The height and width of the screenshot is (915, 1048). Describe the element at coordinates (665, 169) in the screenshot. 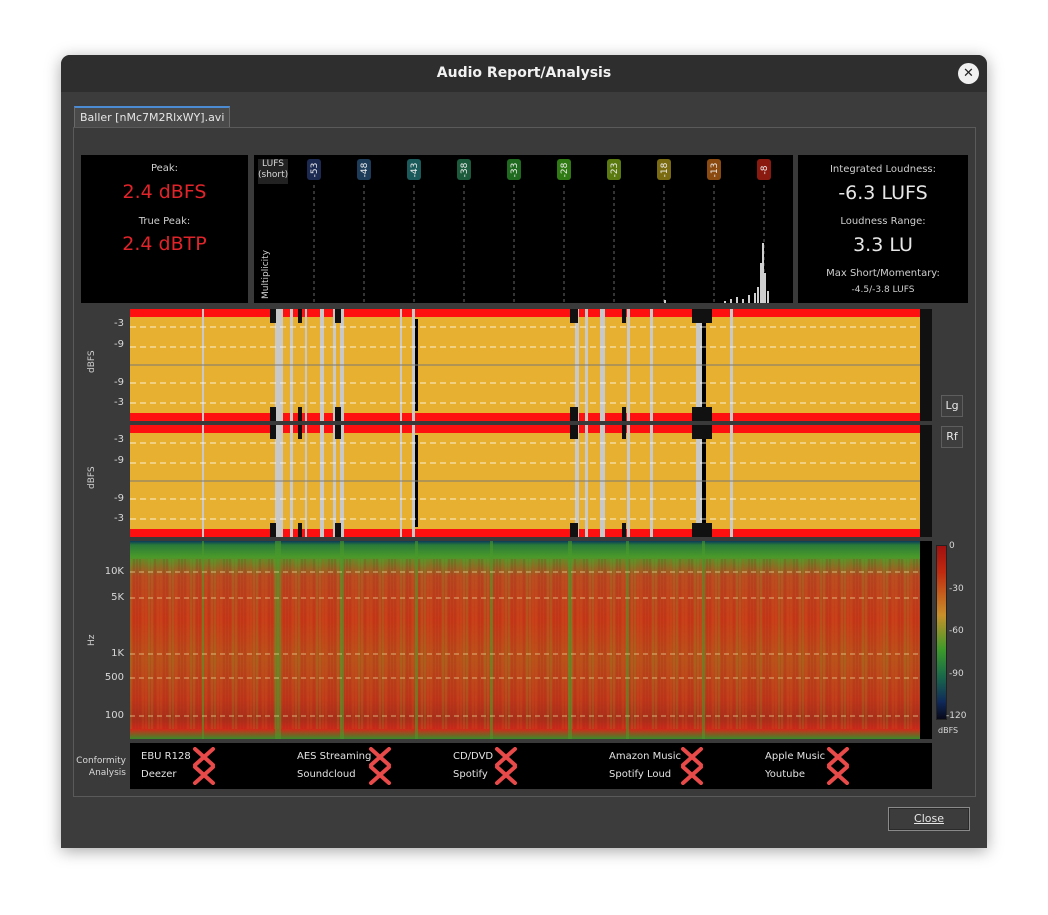

I see `histogram-tick-label: -18` at that location.